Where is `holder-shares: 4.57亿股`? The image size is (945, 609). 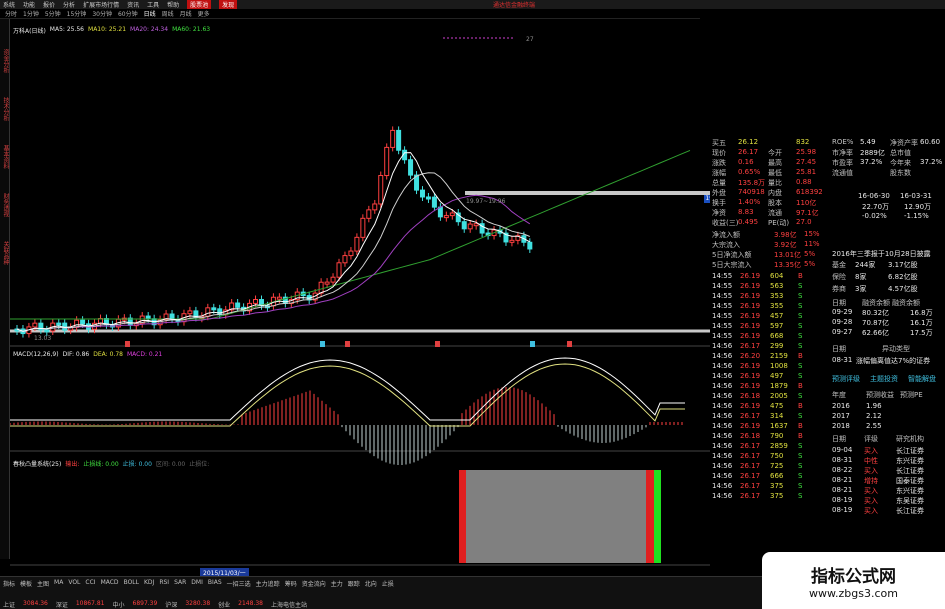 holder-shares: 4.57亿股 is located at coordinates (903, 289).